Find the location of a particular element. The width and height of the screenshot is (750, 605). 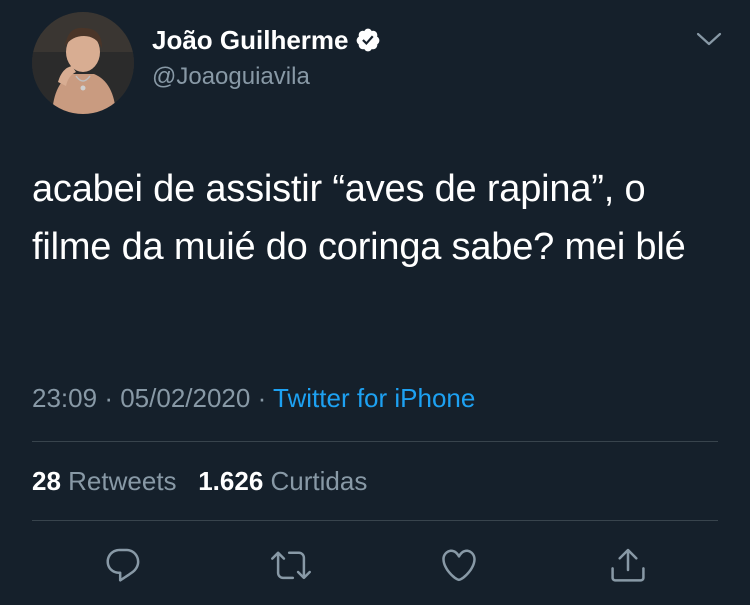

tweet-date: 05/02/2020 is located at coordinates (185, 398).